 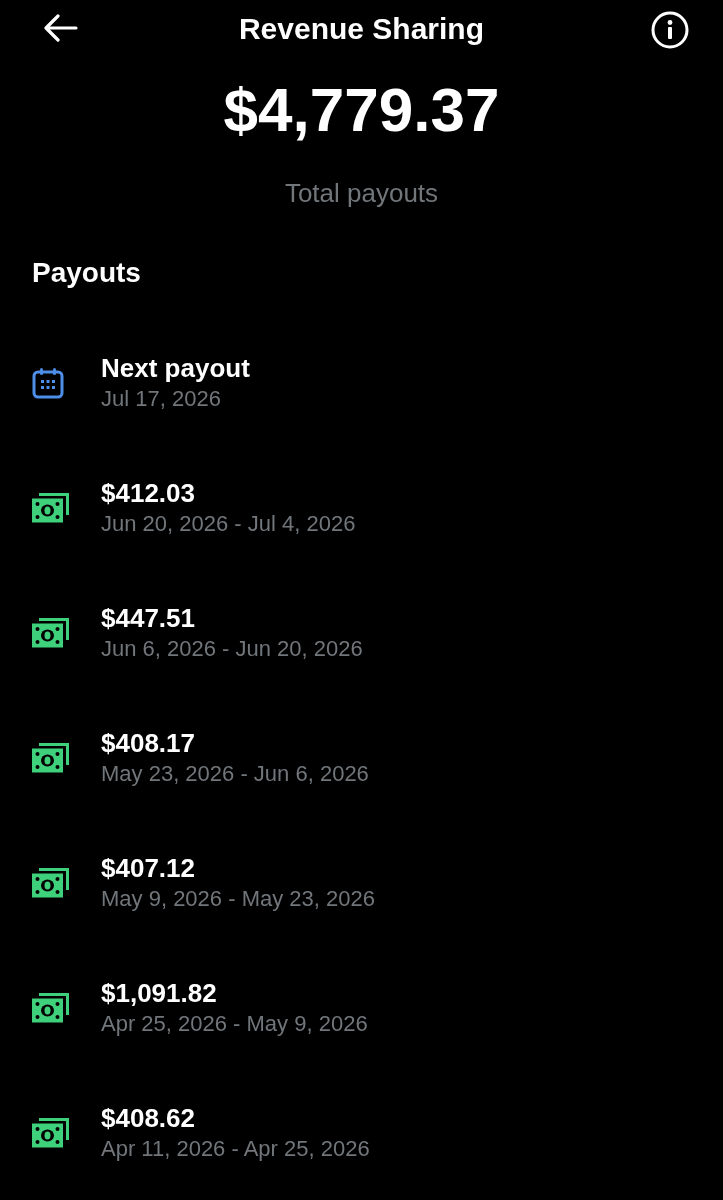 What do you see at coordinates (175, 367) in the screenshot?
I see `payout-title: Next payout` at bounding box center [175, 367].